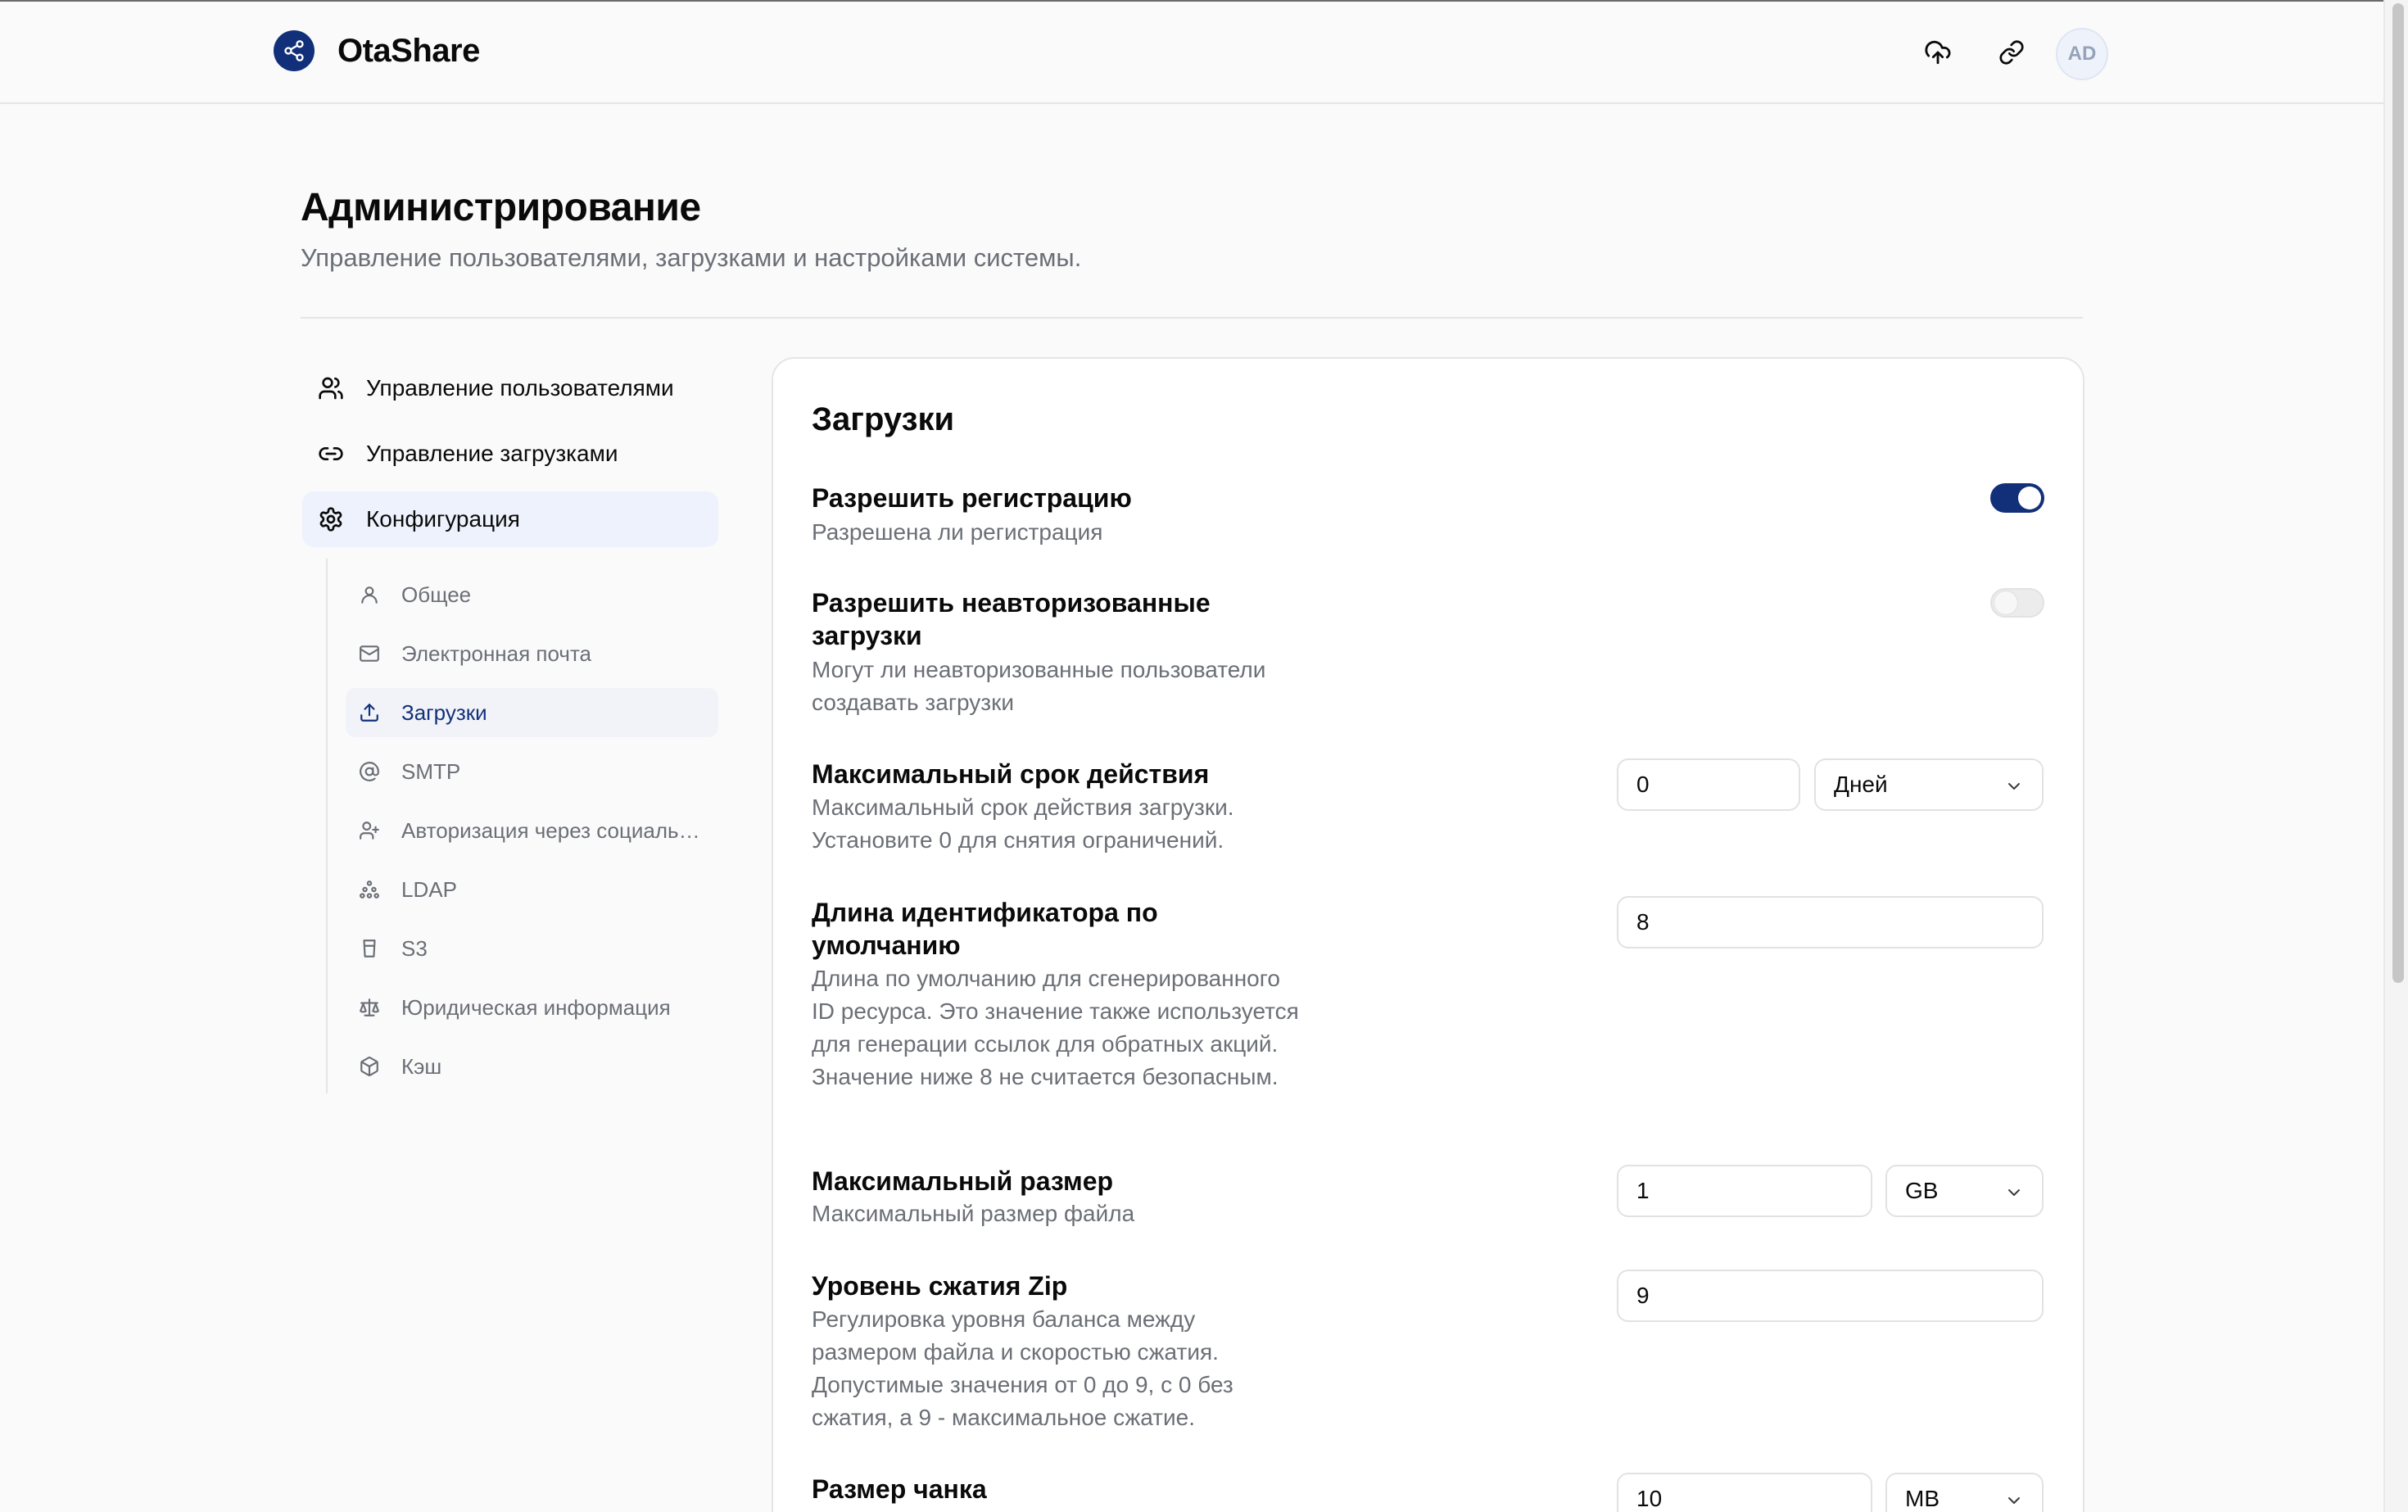 Image resolution: width=2408 pixels, height=1512 pixels. I want to click on box-icon, so click(369, 1066).